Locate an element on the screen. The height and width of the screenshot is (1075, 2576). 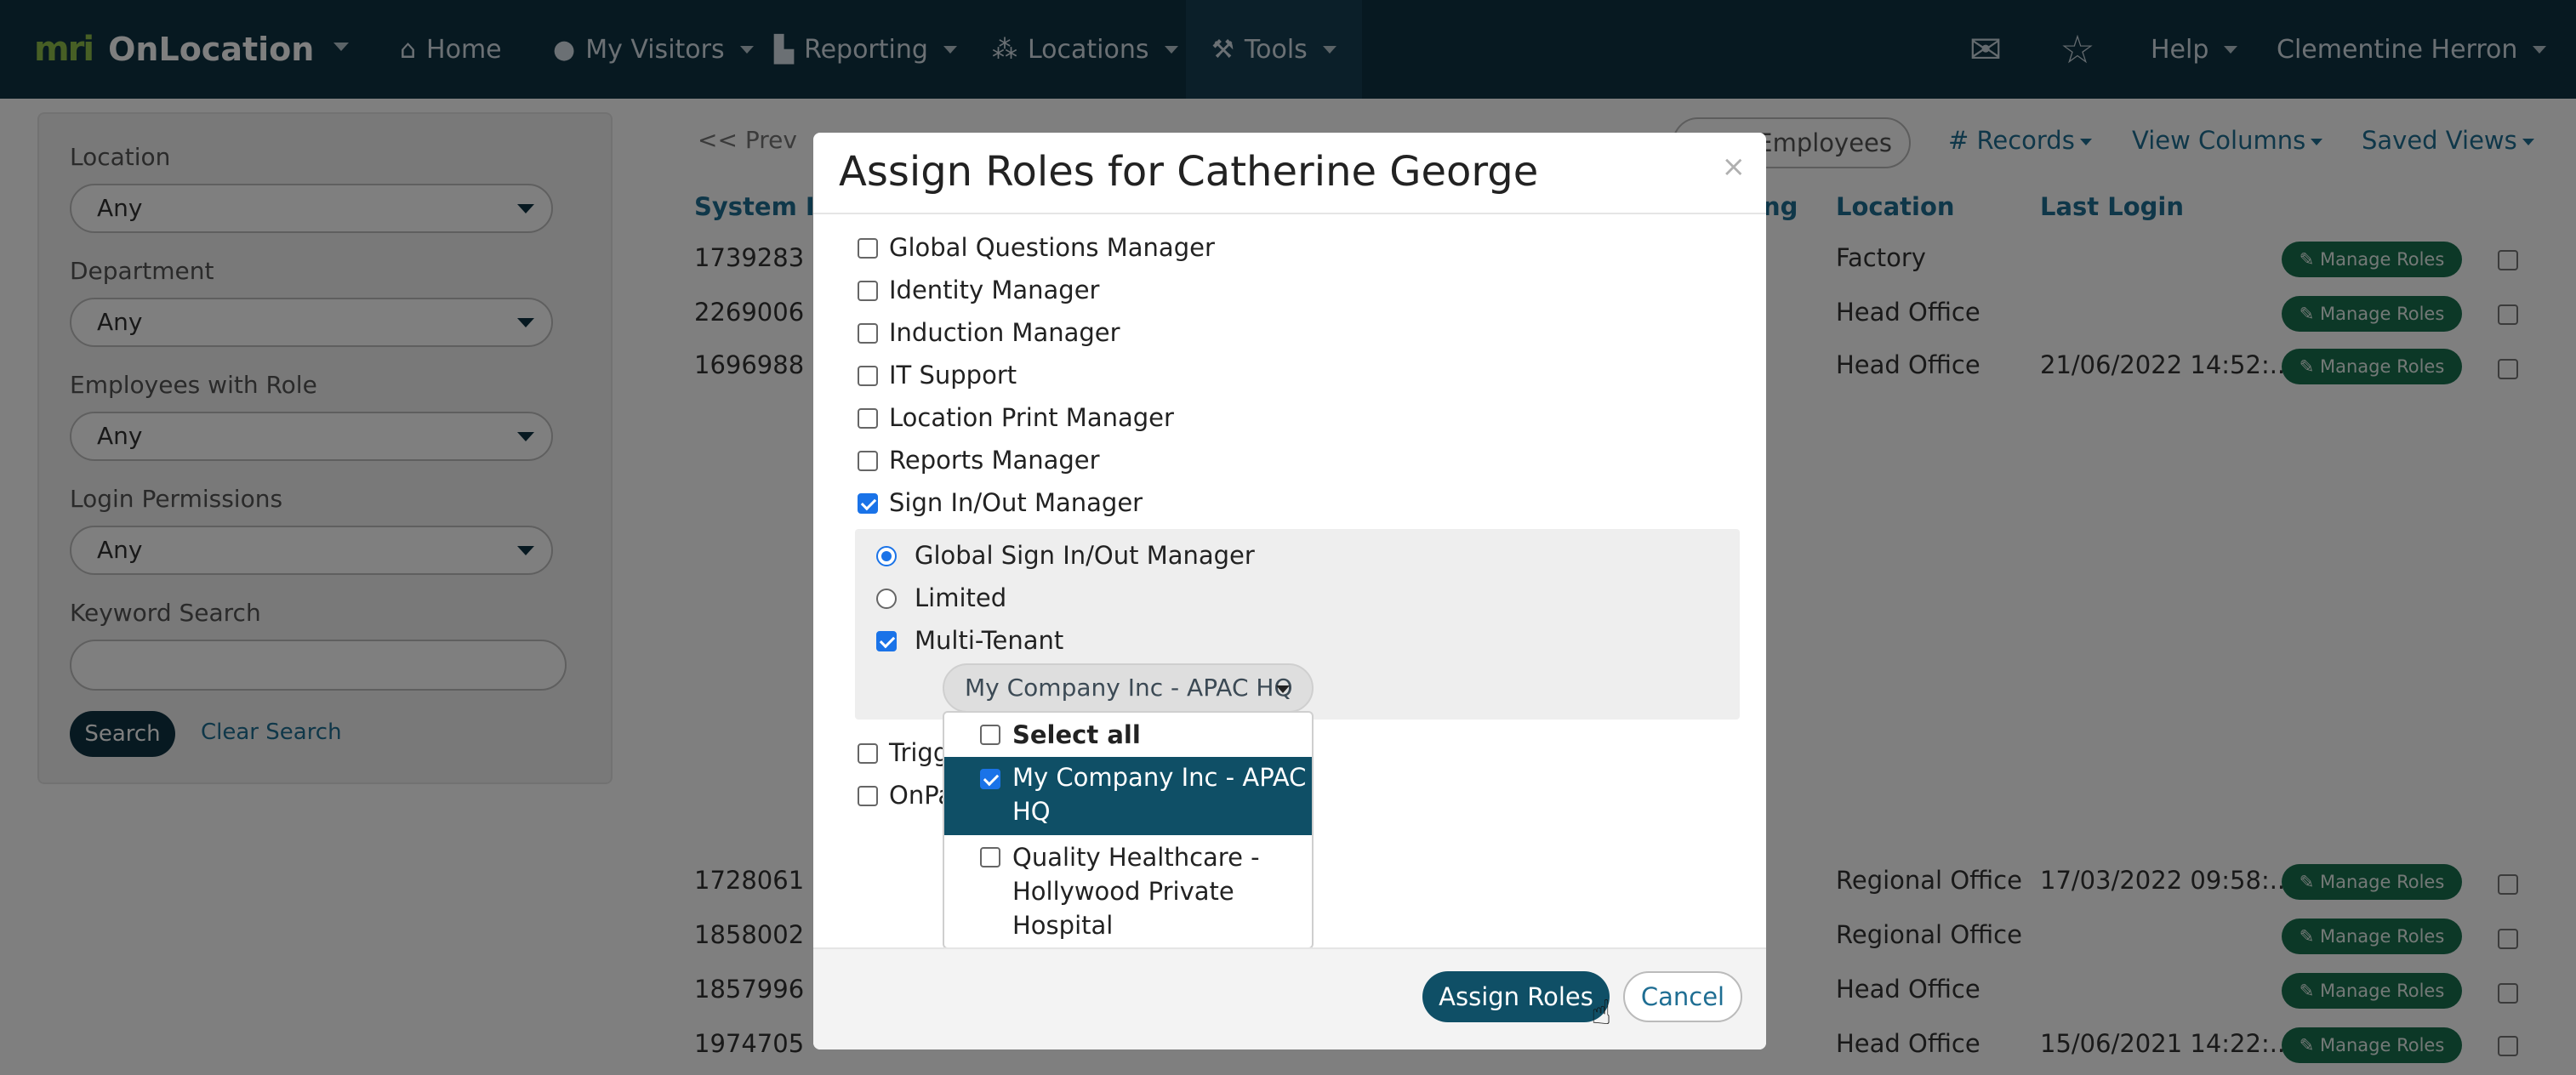
role-checkbox-onpa is located at coordinates (868, 796).